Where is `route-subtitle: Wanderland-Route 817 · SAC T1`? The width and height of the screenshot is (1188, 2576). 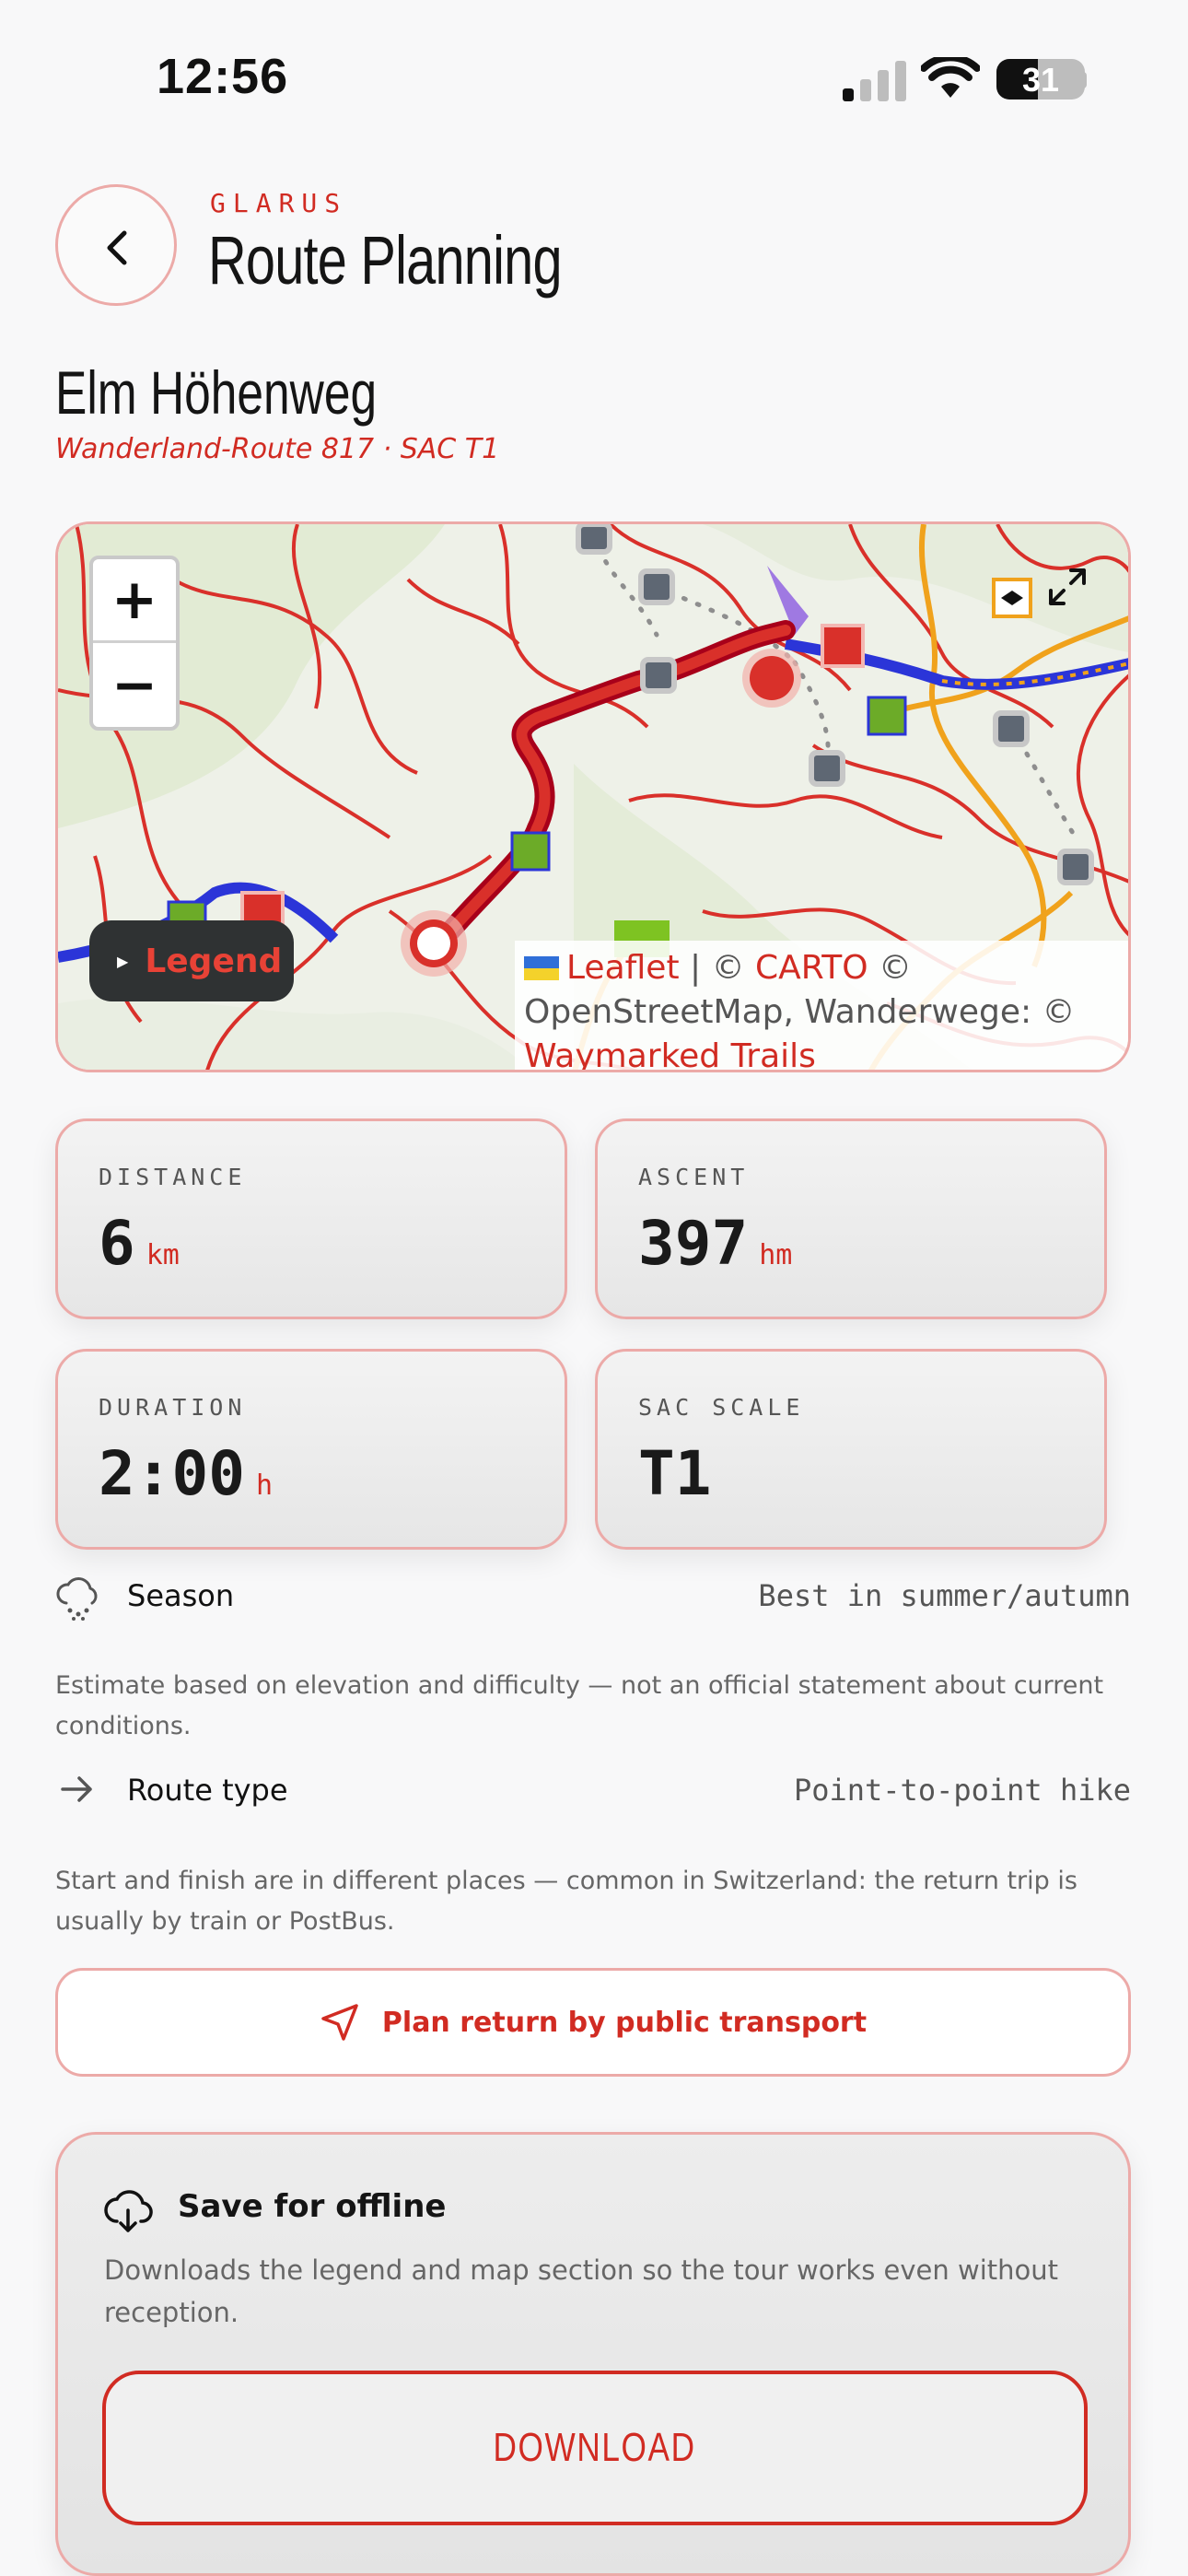
route-subtitle: Wanderland-Route 817 · SAC T1 is located at coordinates (277, 449).